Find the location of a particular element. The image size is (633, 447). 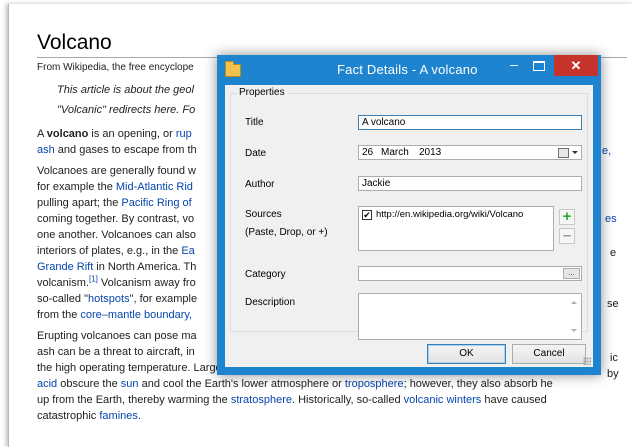

sources-label: Sources is located at coordinates (263, 214).